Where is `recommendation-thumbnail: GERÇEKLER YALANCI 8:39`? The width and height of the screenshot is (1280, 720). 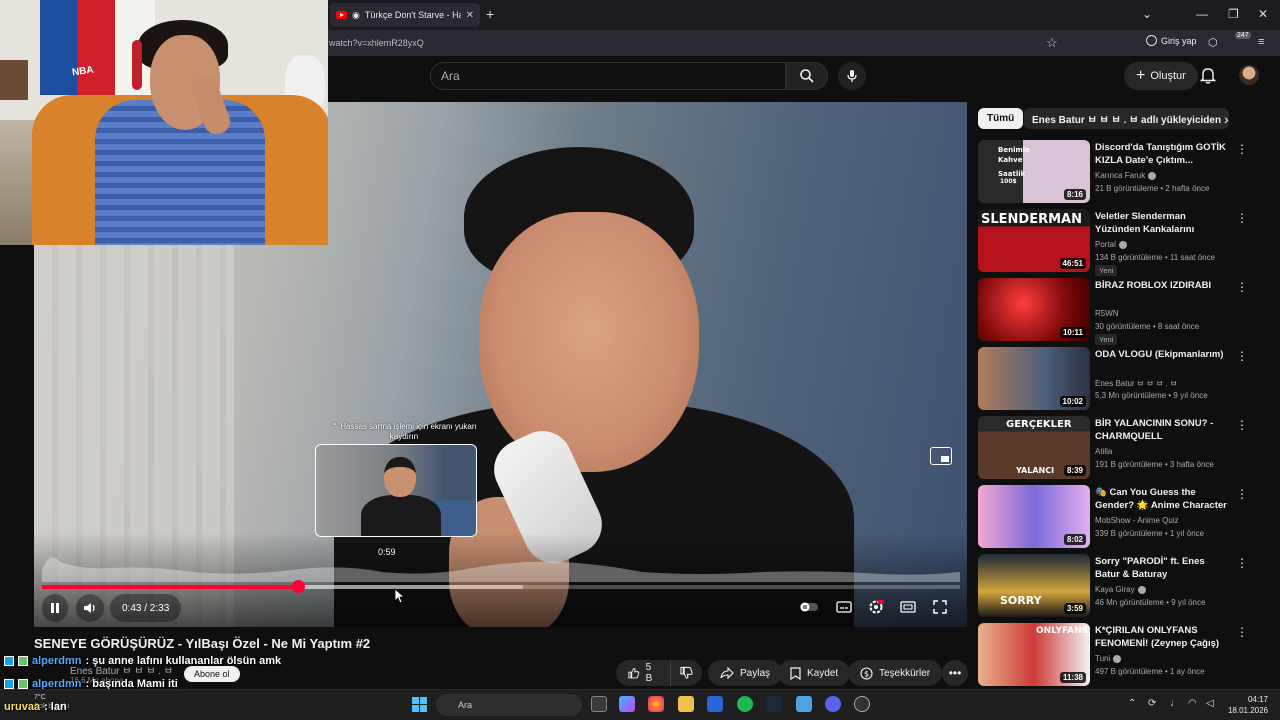
recommendation-thumbnail: GERÇEKLER YALANCI 8:39 is located at coordinates (1034, 447).